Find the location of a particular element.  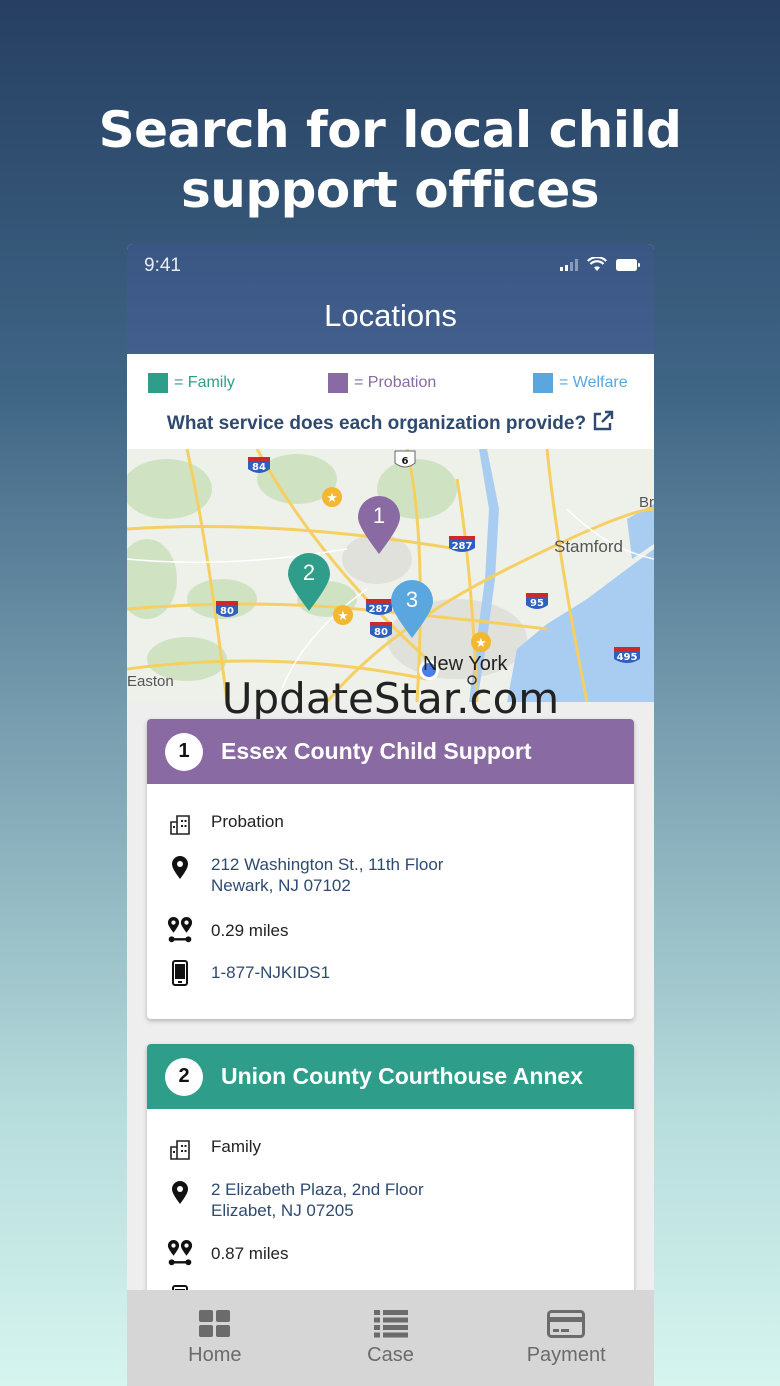

shield-84: 84 is located at coordinates (259, 467).